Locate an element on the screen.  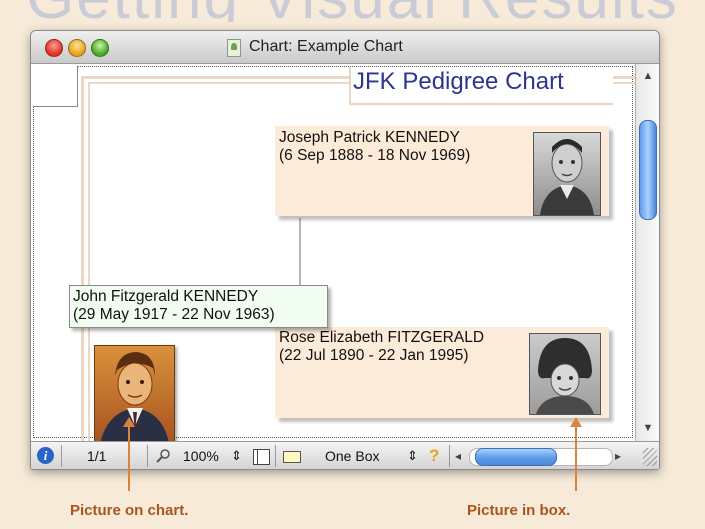
chart-title: JFK Pedigree Chart is located at coordinates (458, 82).